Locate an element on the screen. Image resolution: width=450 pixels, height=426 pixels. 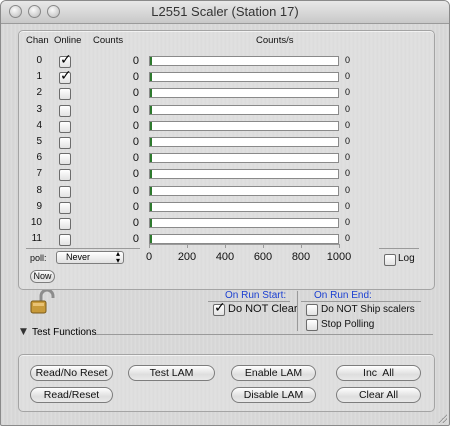
channel-number: 6 is located at coordinates (39, 158).